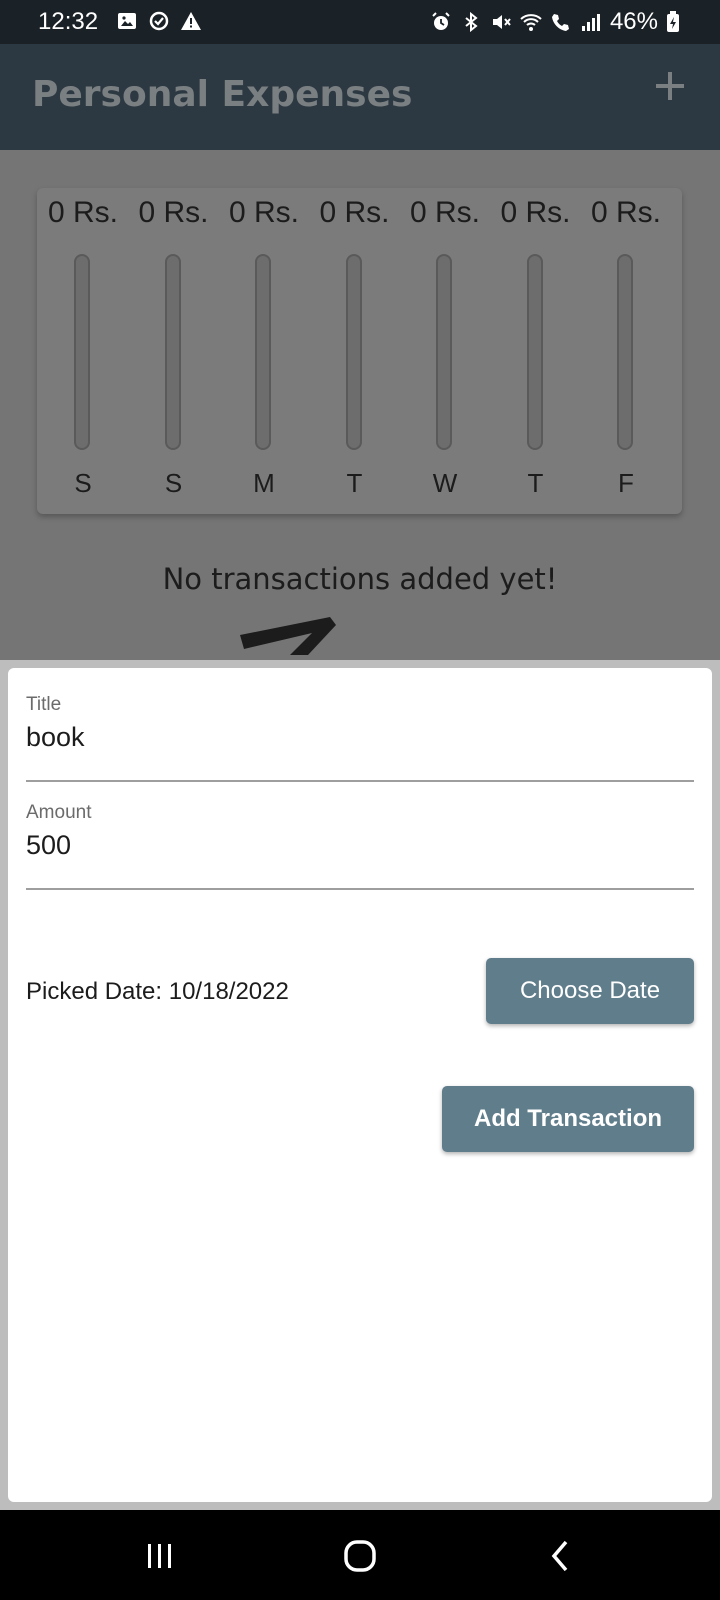 This screenshot has height=1600, width=720. I want to click on amount-input: 500, so click(360, 845).